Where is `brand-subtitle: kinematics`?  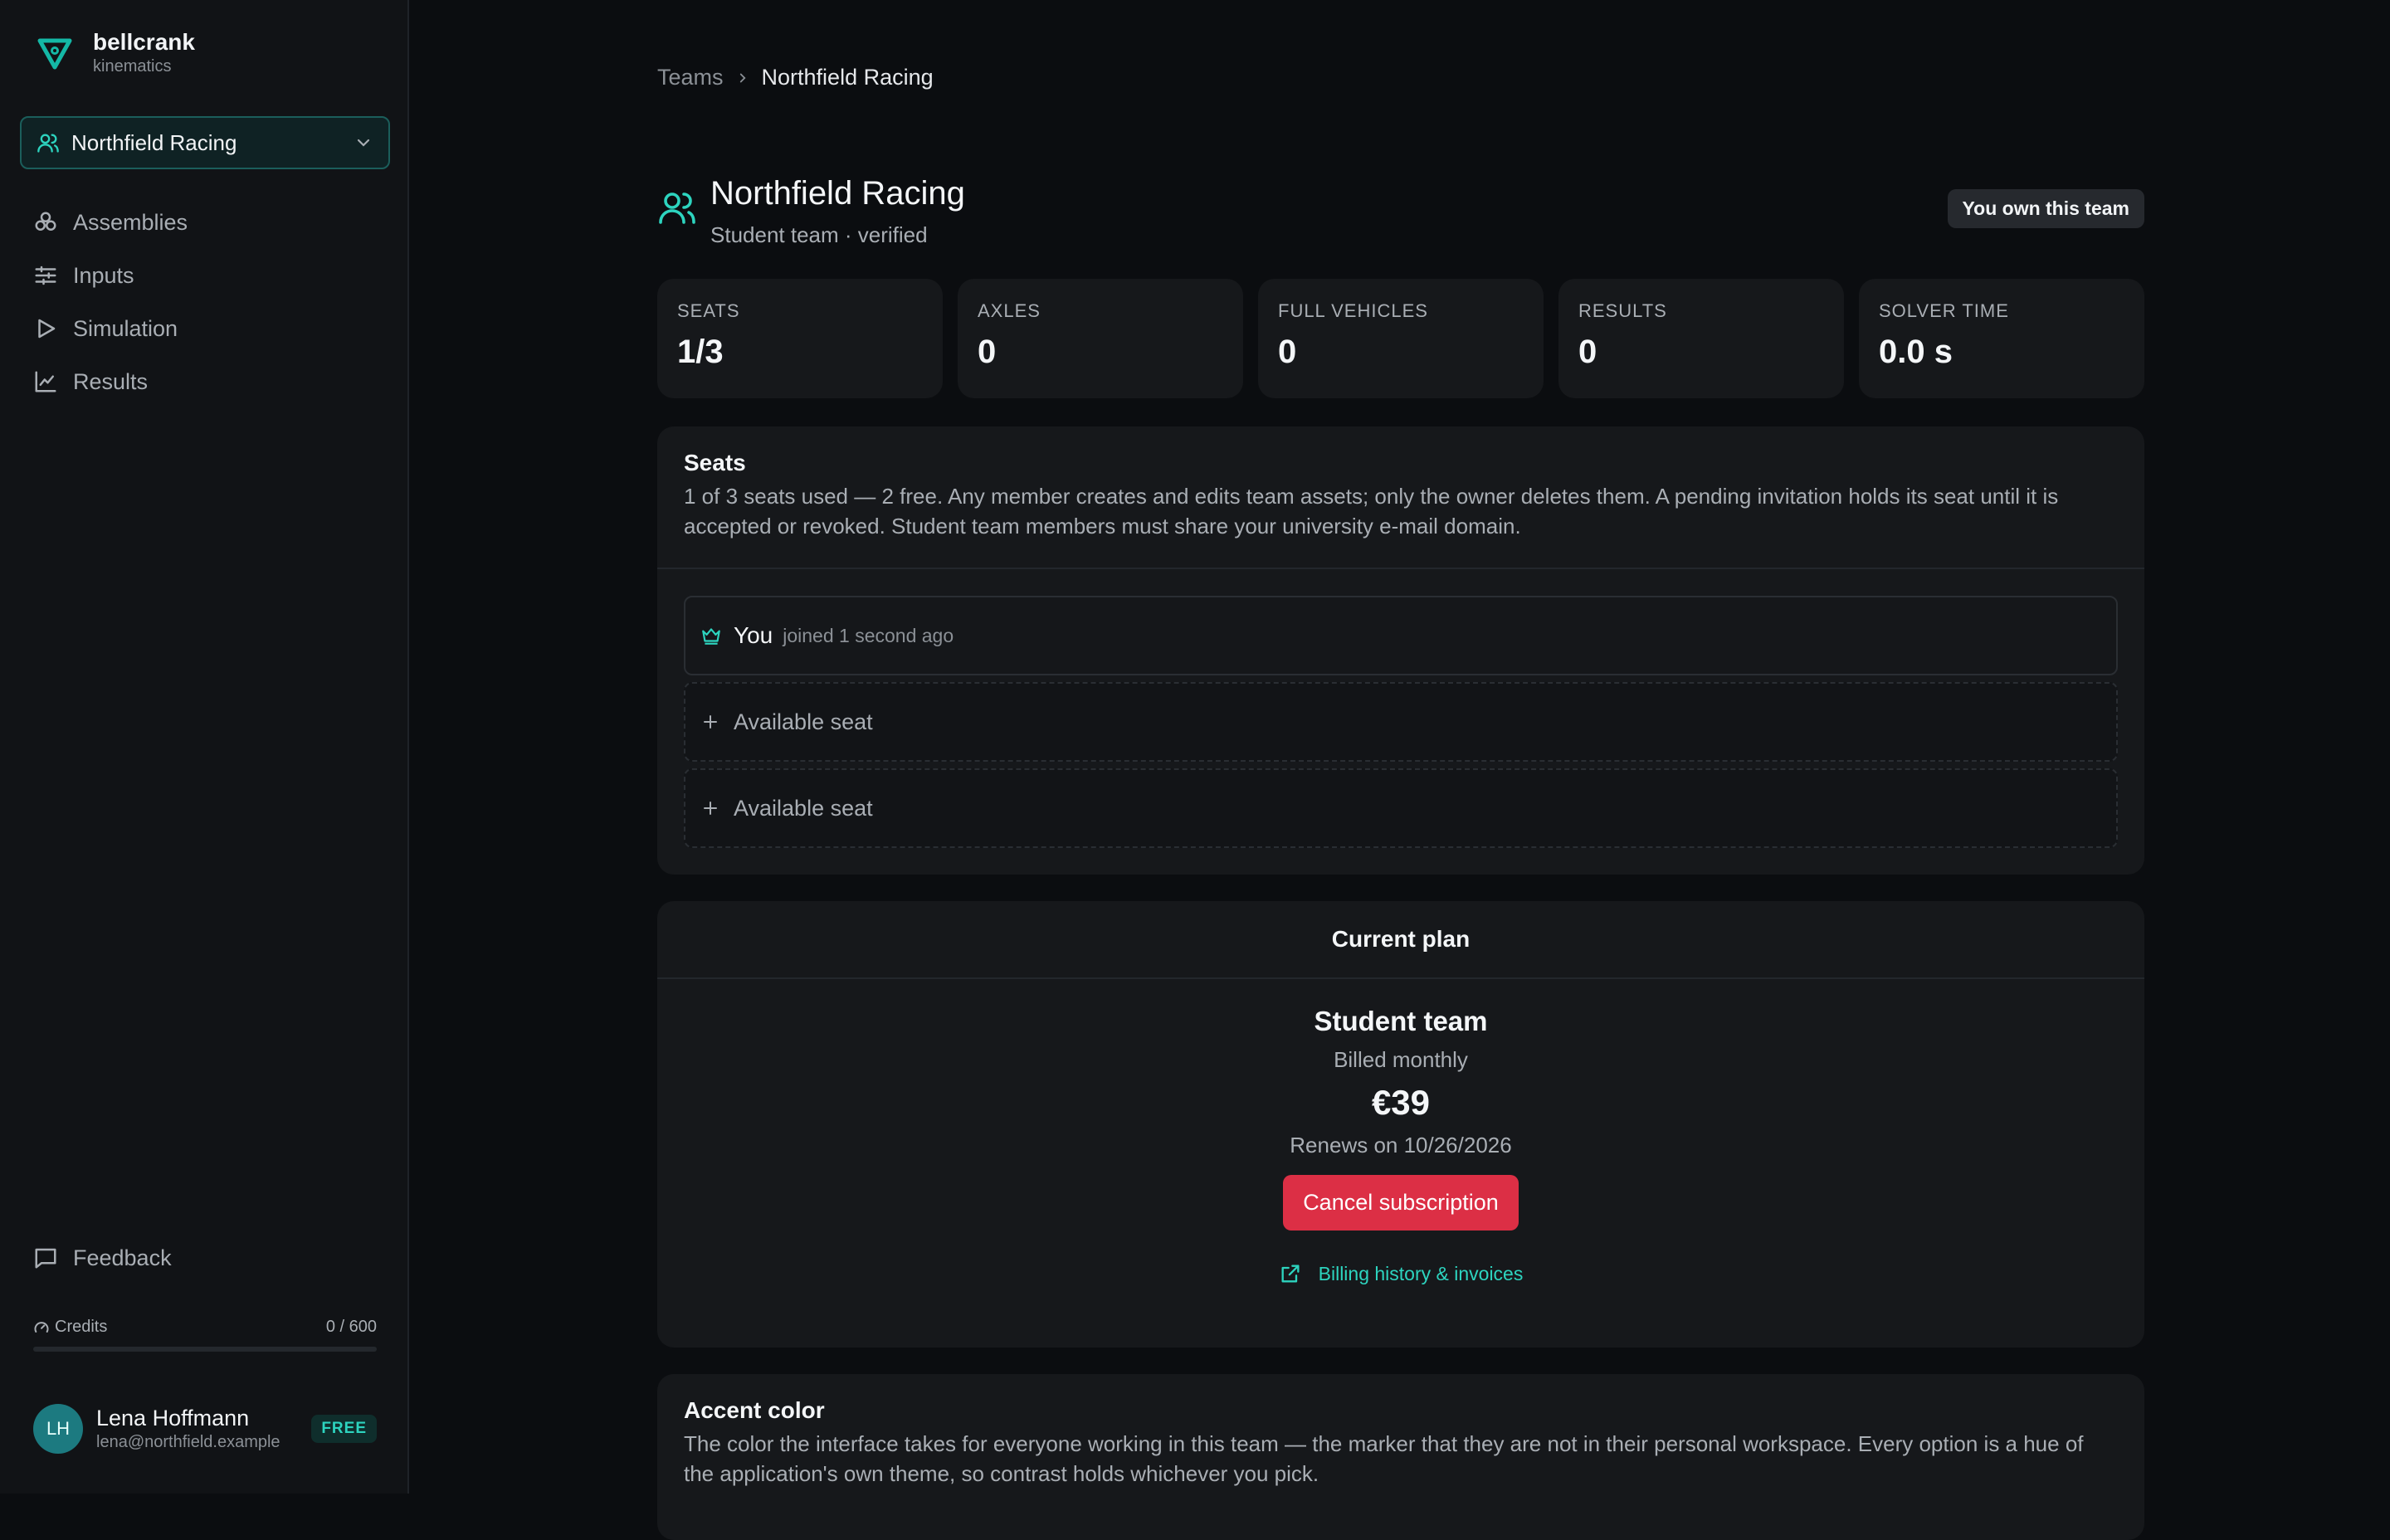 brand-subtitle: kinematics is located at coordinates (132, 66).